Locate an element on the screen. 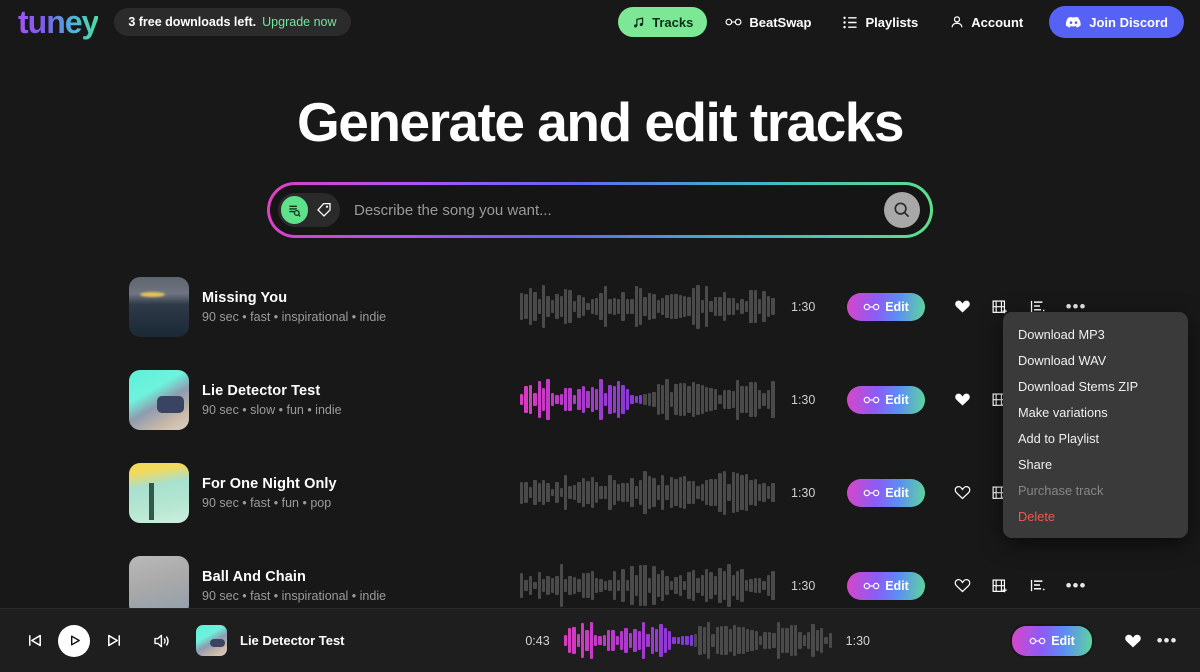 The width and height of the screenshot is (1200, 672). player-like-button is located at coordinates (1133, 641).